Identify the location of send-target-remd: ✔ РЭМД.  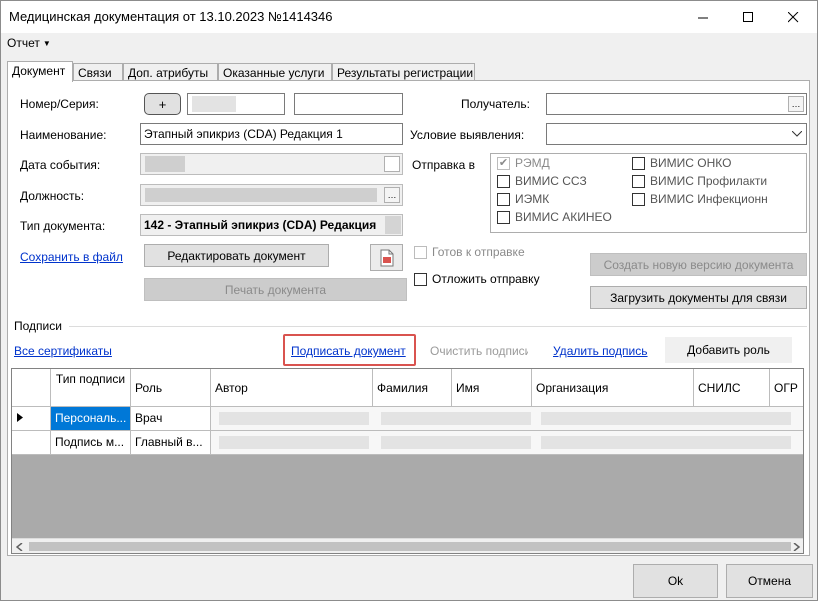
(523, 163).